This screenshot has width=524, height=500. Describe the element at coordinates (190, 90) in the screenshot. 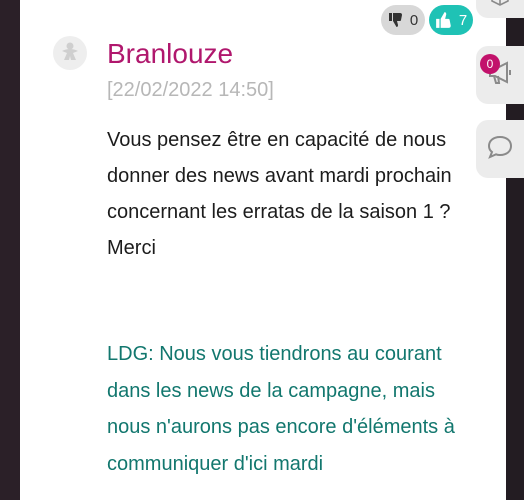

I see `comment-date: [22/02/2022 14:50]` at that location.